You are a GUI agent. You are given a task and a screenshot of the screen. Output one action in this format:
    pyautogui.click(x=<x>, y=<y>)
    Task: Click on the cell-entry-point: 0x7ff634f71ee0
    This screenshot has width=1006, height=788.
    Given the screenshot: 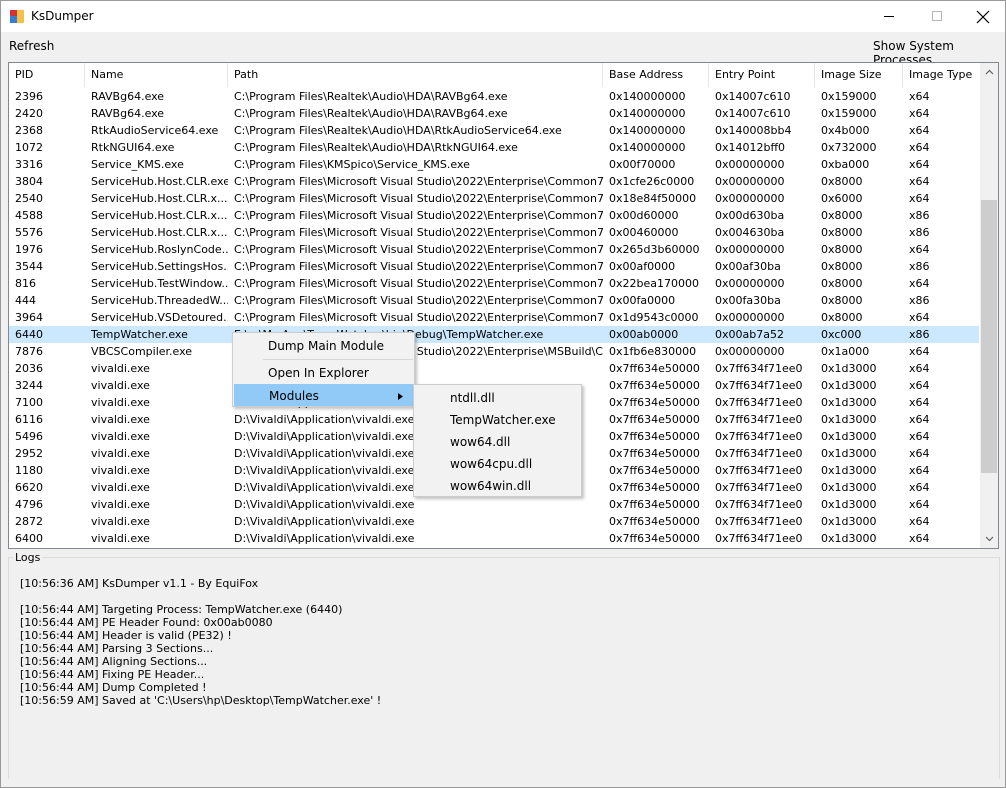 What is the action you would take?
    pyautogui.click(x=759, y=521)
    